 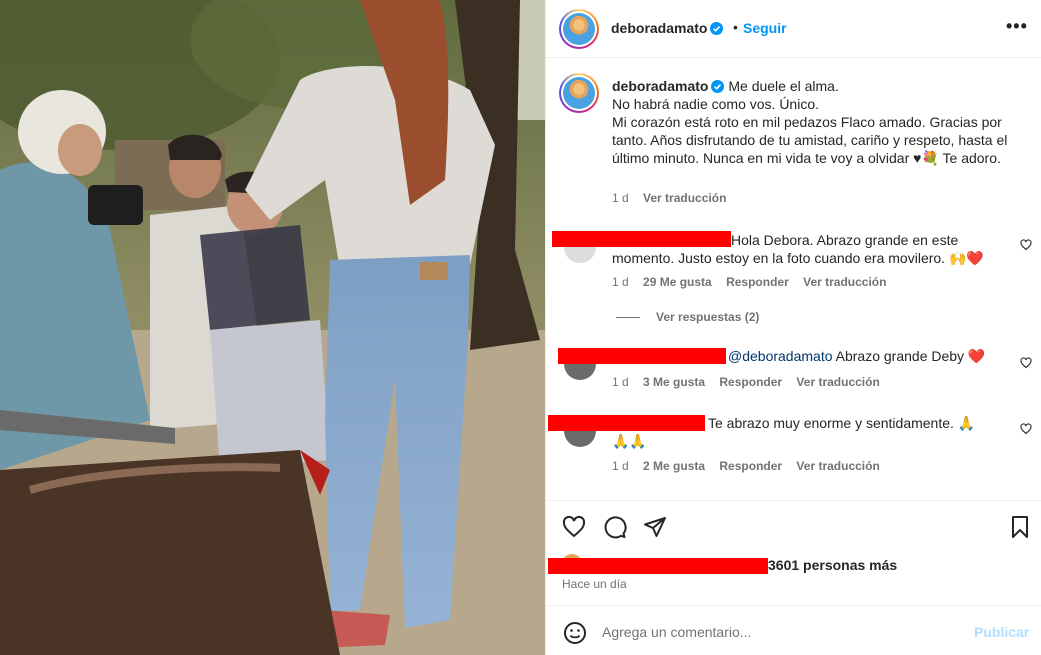 What do you see at coordinates (677, 282) in the screenshot?
I see `comment-likes: 29 Me gusta` at bounding box center [677, 282].